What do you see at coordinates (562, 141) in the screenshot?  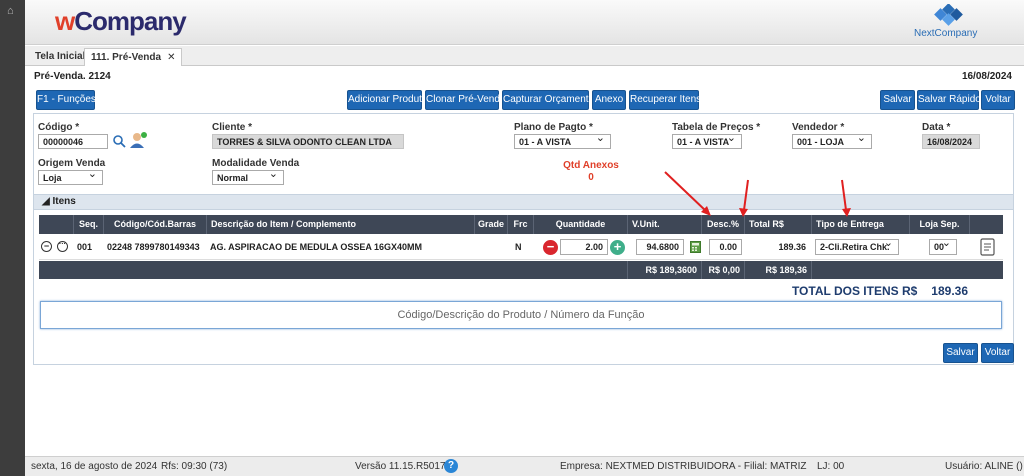 I see `plano-pagto-select: 01 - A VISTA` at bounding box center [562, 141].